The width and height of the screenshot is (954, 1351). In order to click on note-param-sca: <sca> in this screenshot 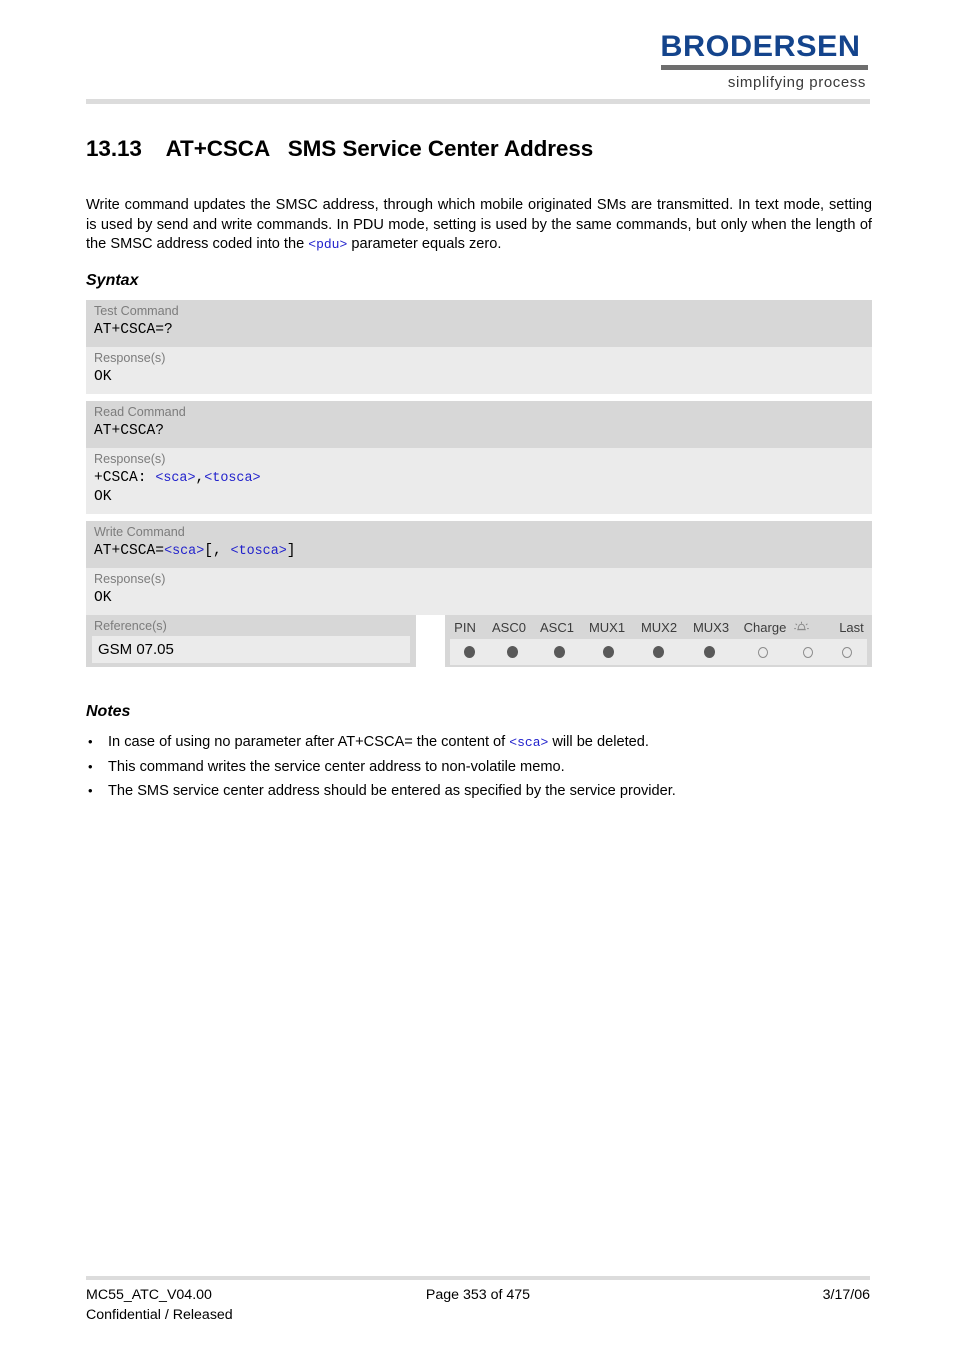, I will do `click(529, 742)`.